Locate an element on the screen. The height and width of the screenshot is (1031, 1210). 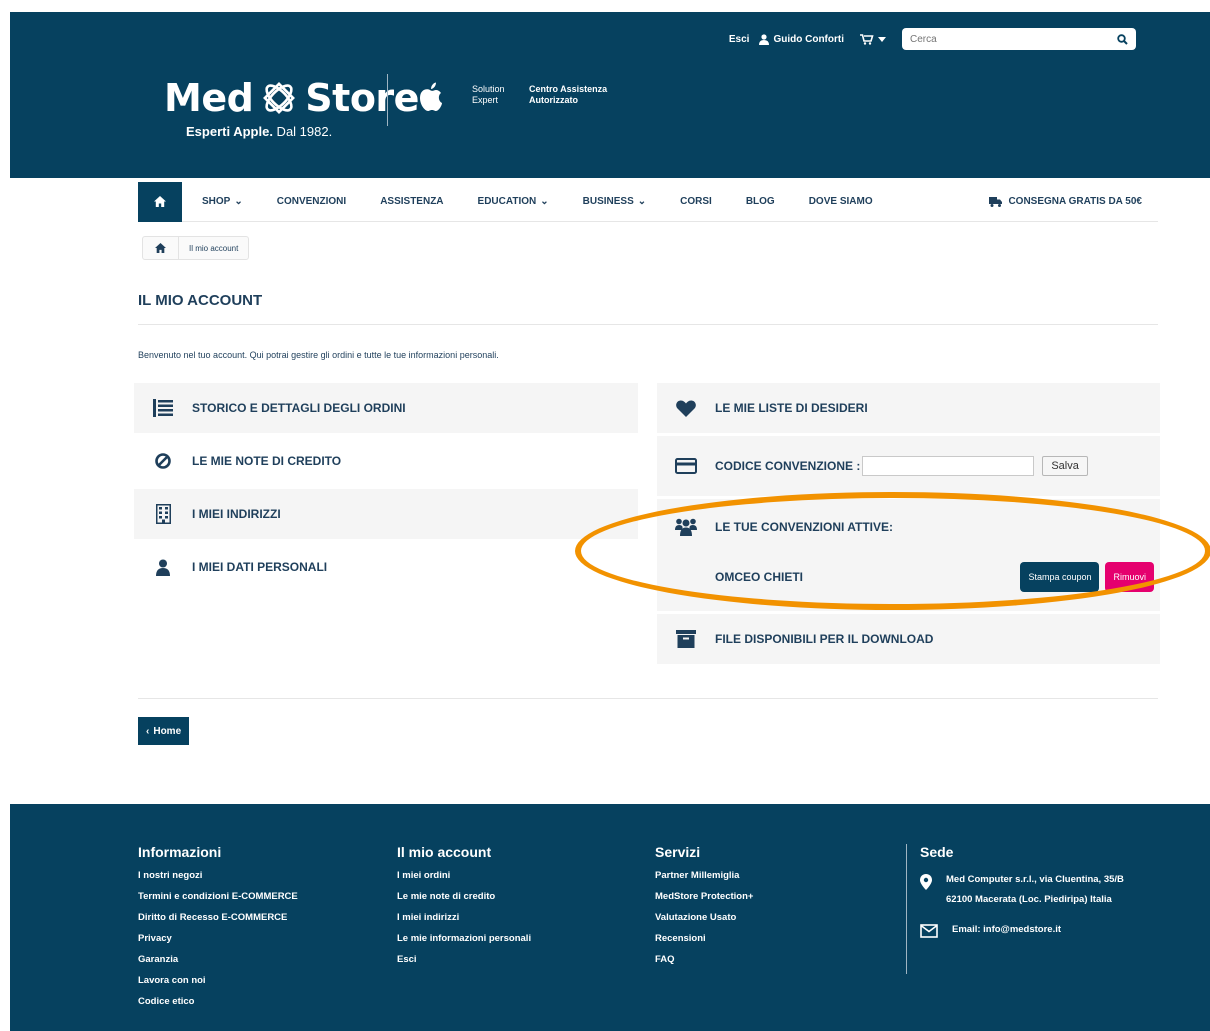
medstore-logo: Med Store Esperti Apple. Dal 1982. is located at coordinates (291, 107).